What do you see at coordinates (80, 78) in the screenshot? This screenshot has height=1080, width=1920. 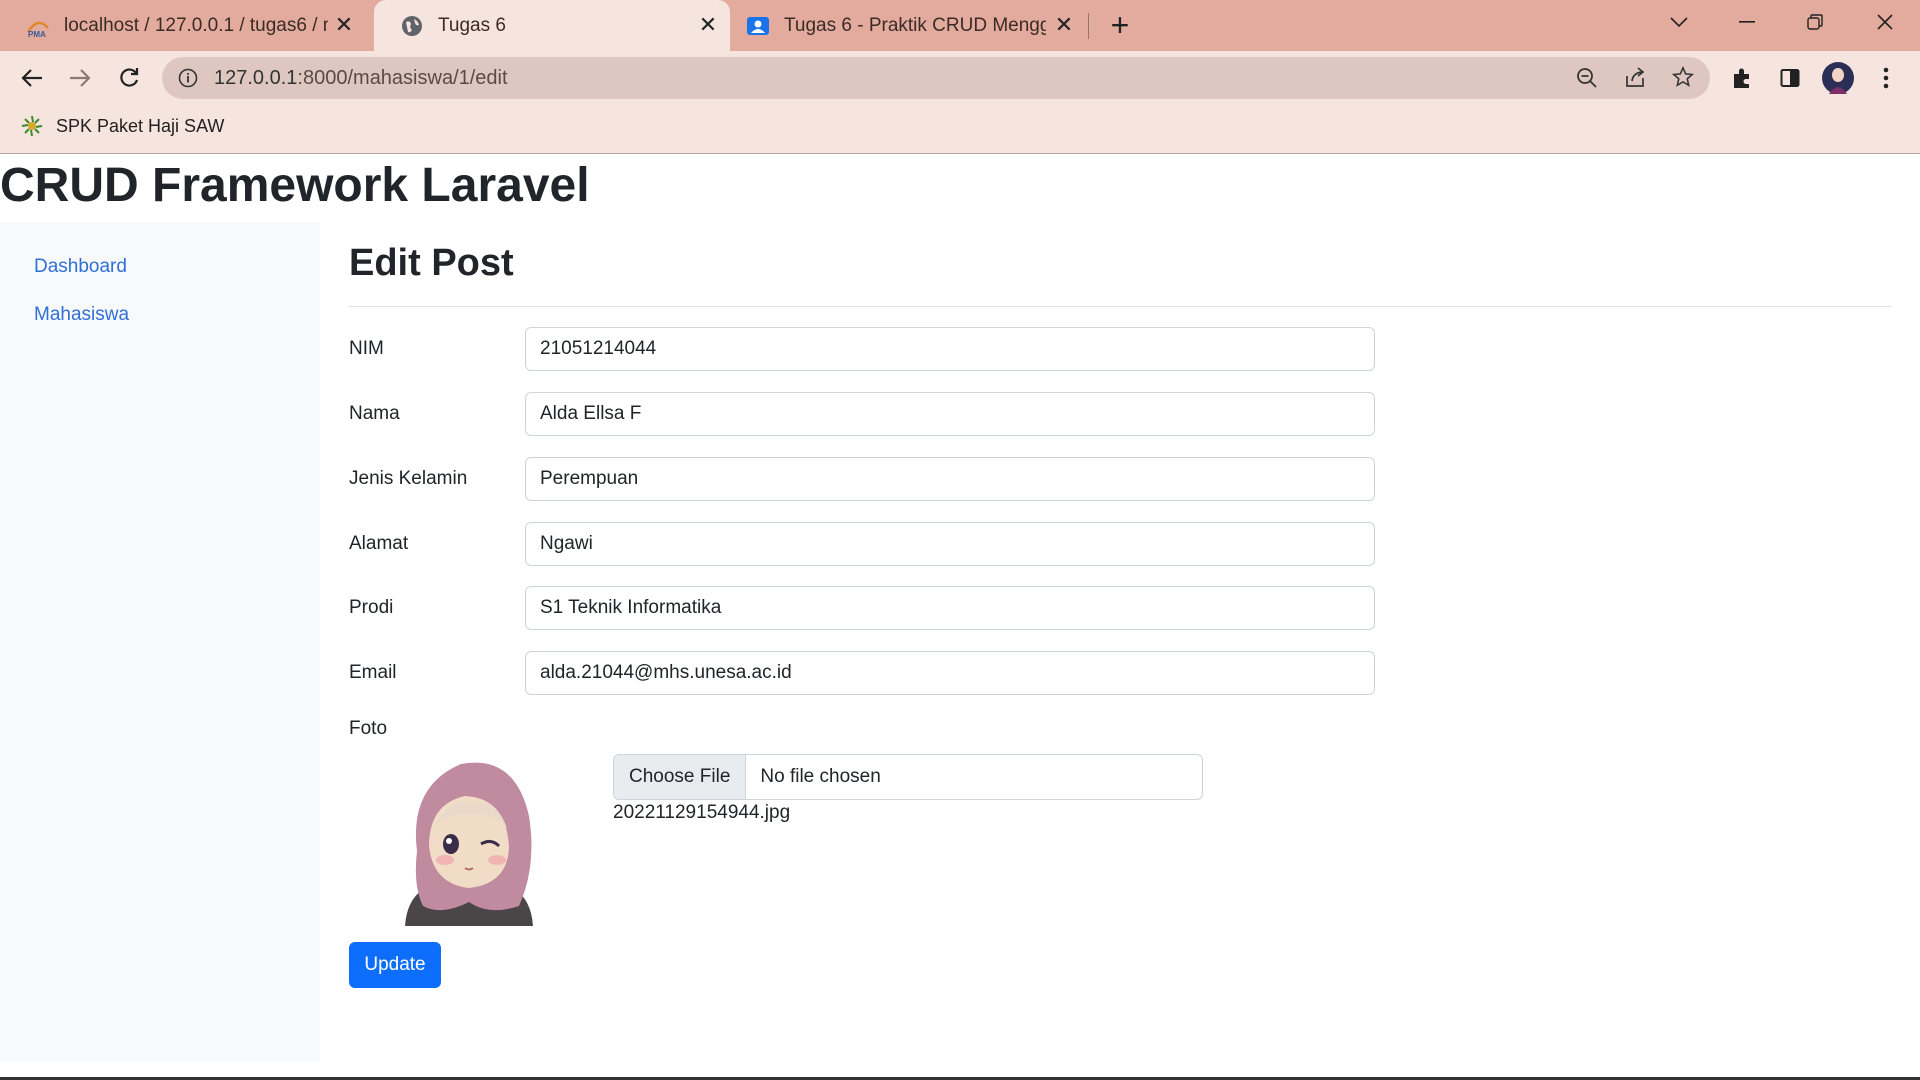 I see `forward-icon` at bounding box center [80, 78].